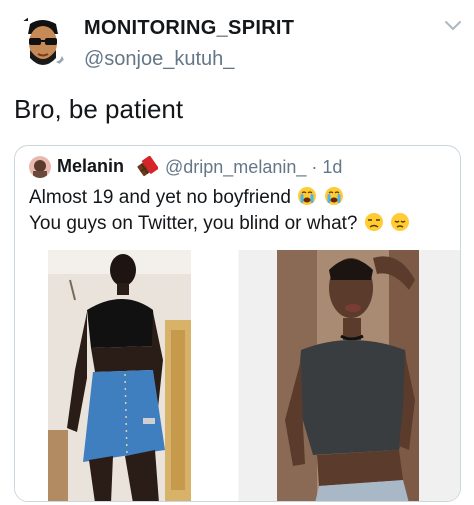 The height and width of the screenshot is (505, 474). I want to click on quoted-display-name: Melanin, so click(90, 166).